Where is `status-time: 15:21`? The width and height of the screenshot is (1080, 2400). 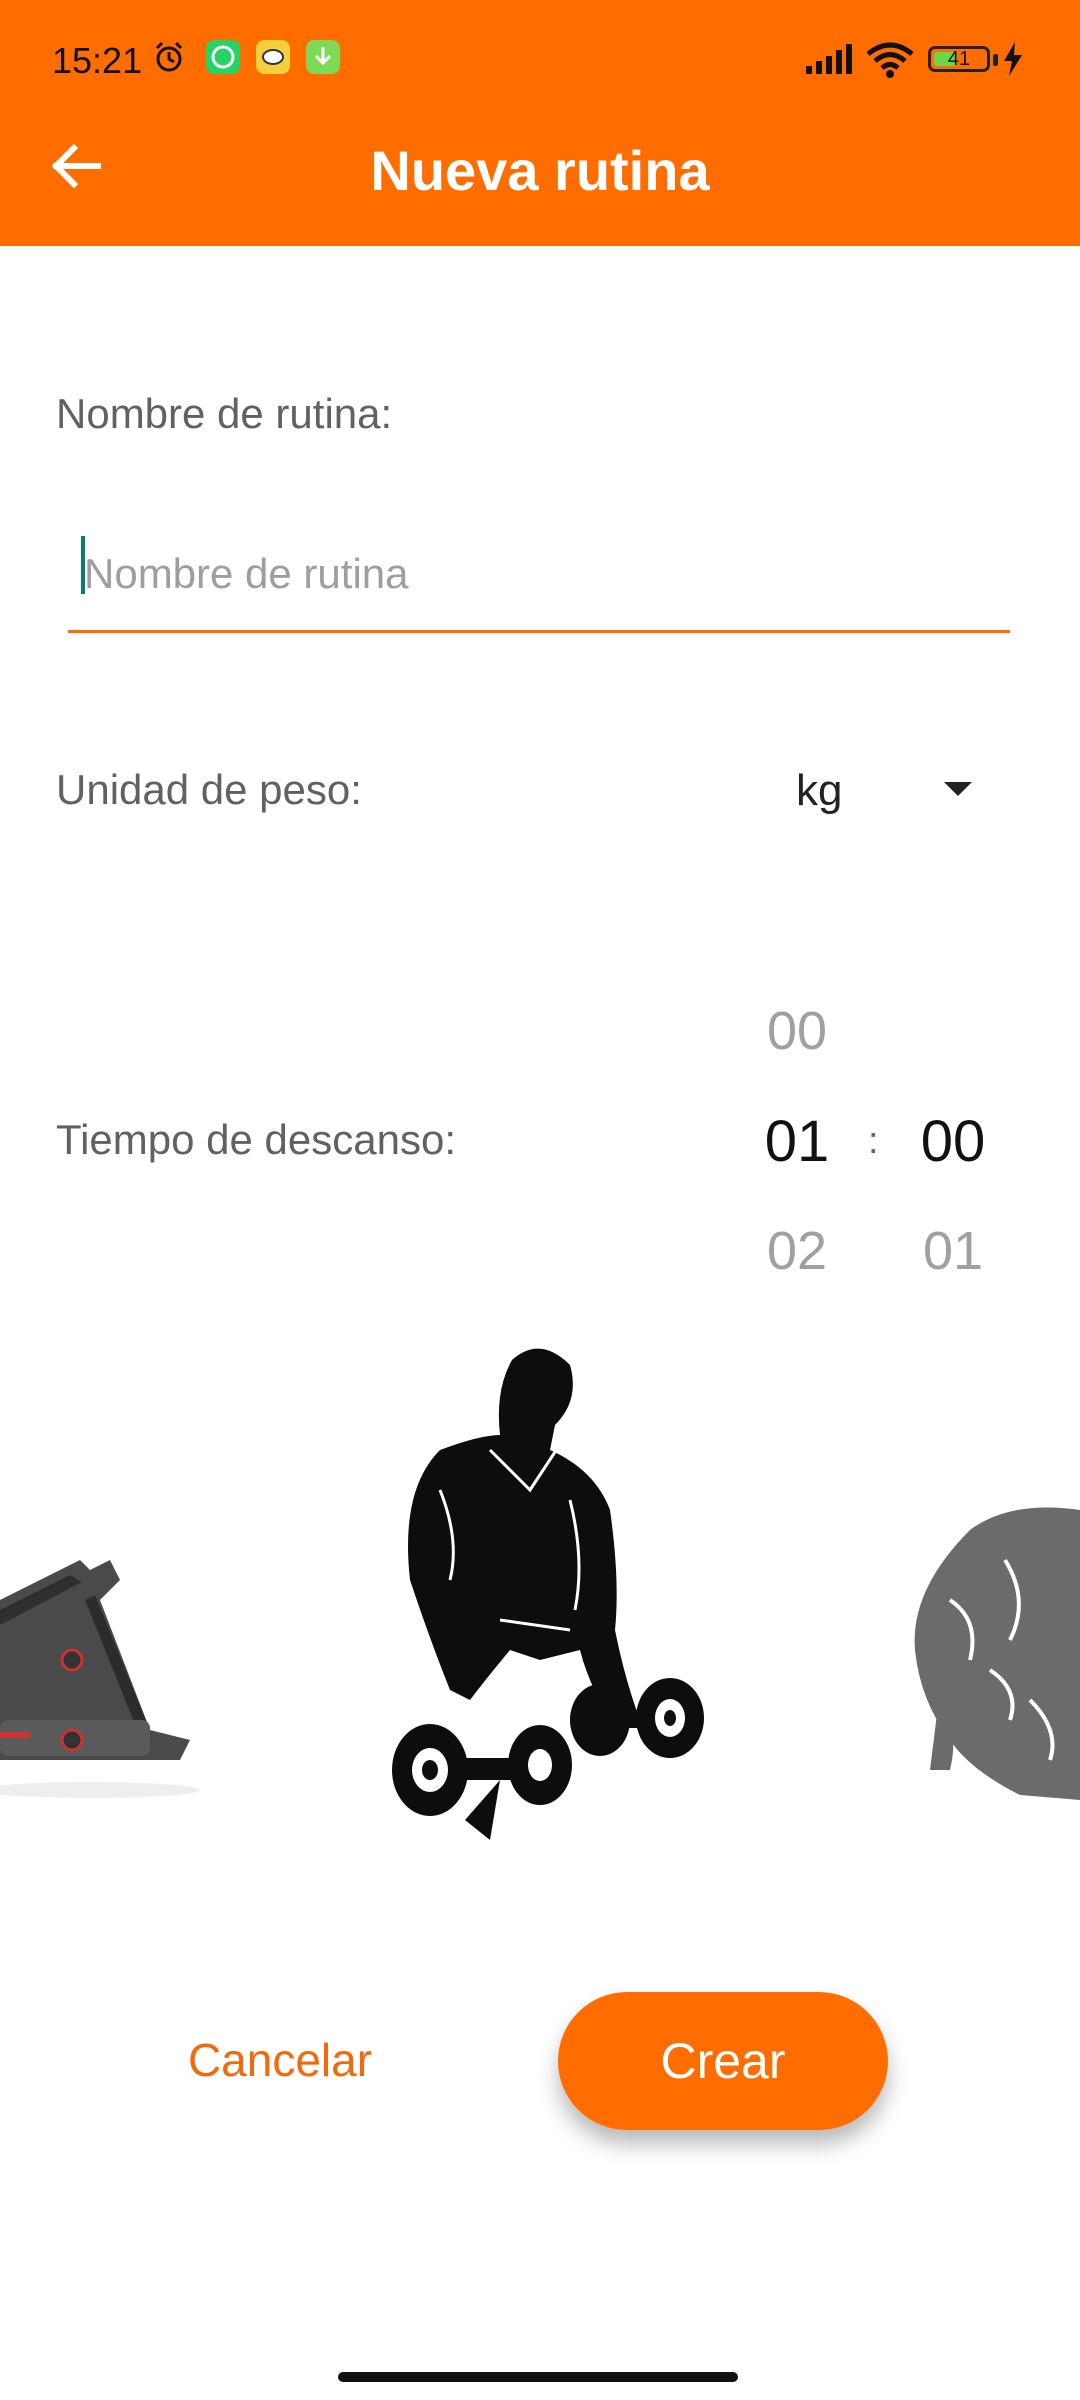
status-time: 15:21 is located at coordinates (97, 60).